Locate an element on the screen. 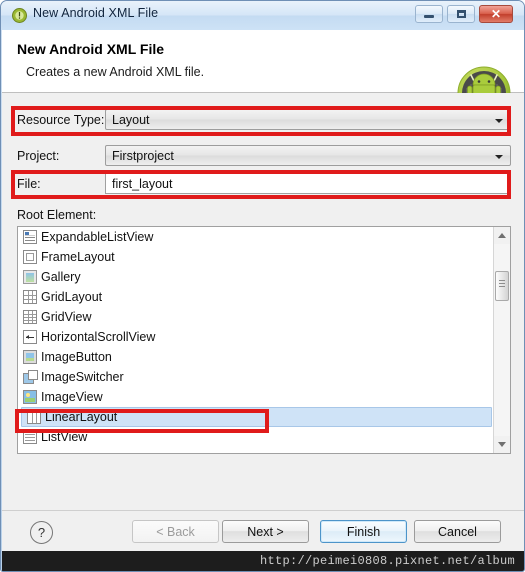 This screenshot has width=525, height=572. list-item-label: ExpandableListView is located at coordinates (97, 237).